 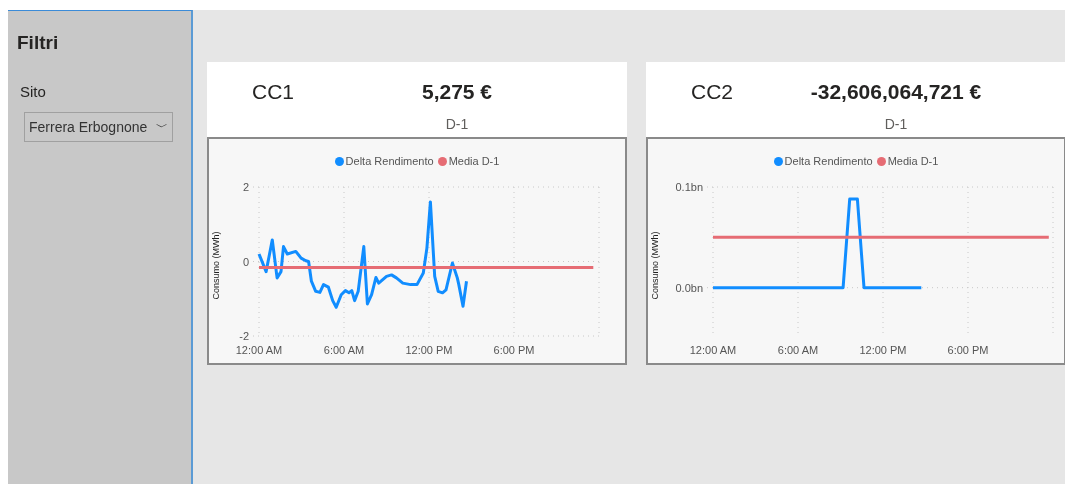 What do you see at coordinates (712, 91) in the screenshot?
I see `card-title: CC2` at bounding box center [712, 91].